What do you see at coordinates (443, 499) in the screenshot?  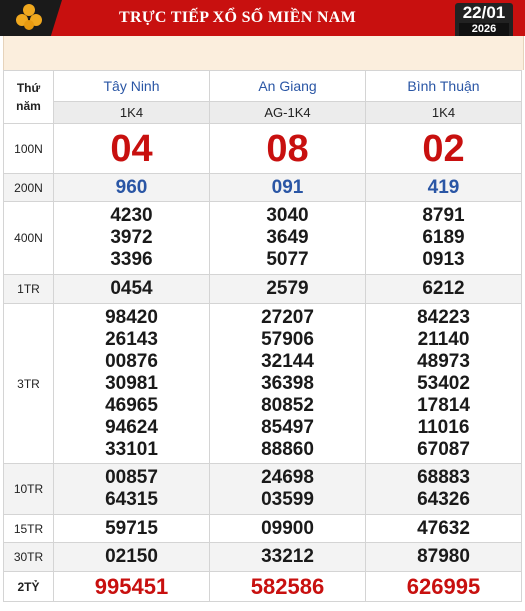 I see `prize-number: 64326` at bounding box center [443, 499].